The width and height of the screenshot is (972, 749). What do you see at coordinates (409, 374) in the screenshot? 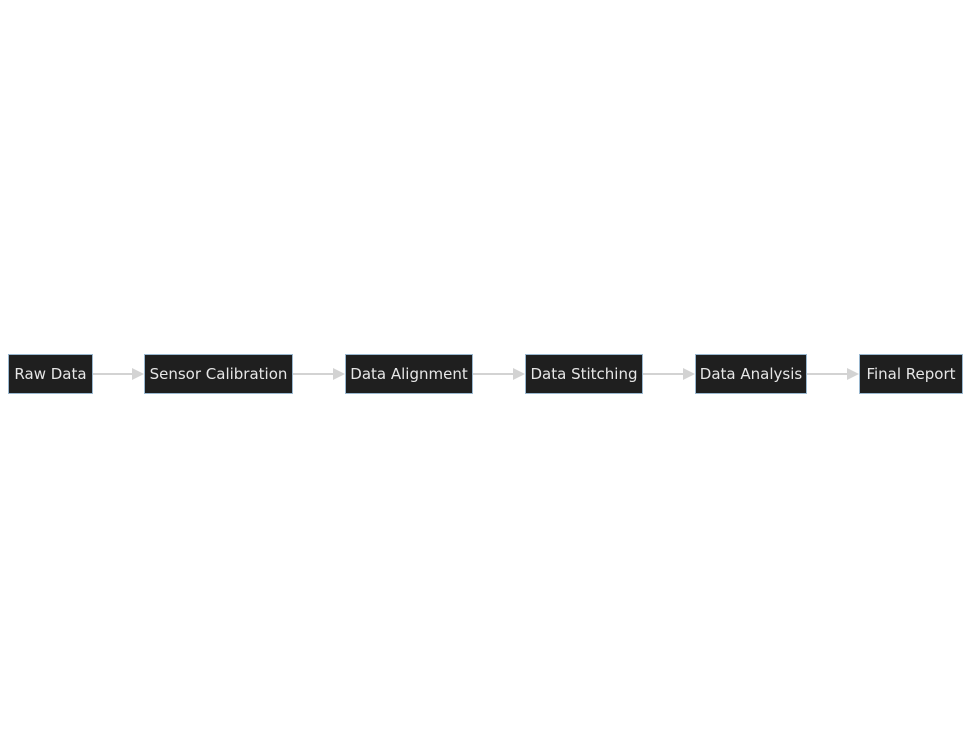
I see `node-data-alignment: Data Alignment` at bounding box center [409, 374].